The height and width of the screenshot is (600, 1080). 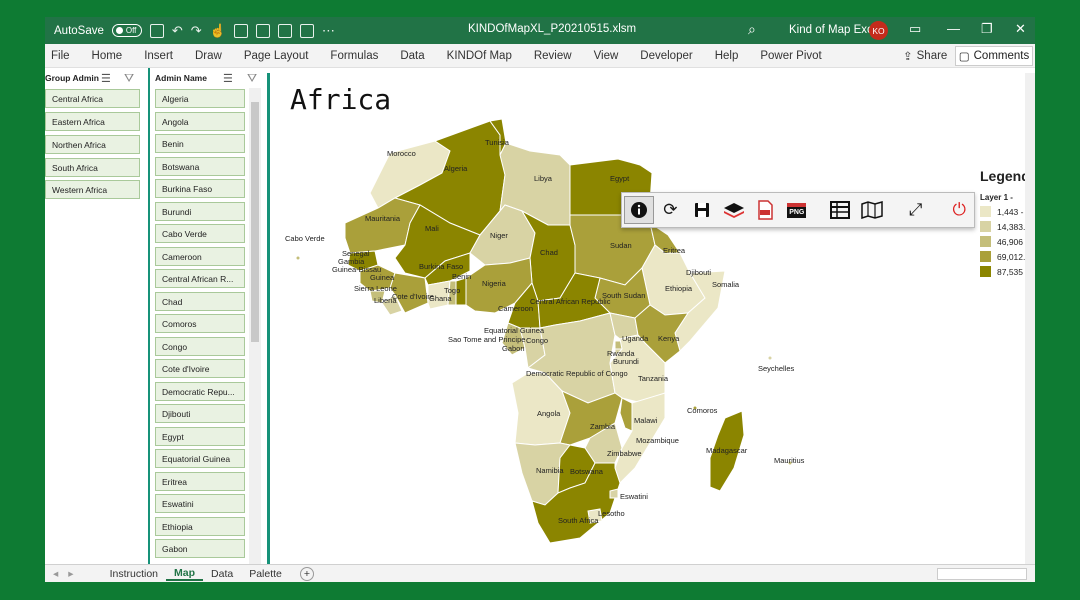 I want to click on power-icon: ⏻, so click(x=959, y=210).